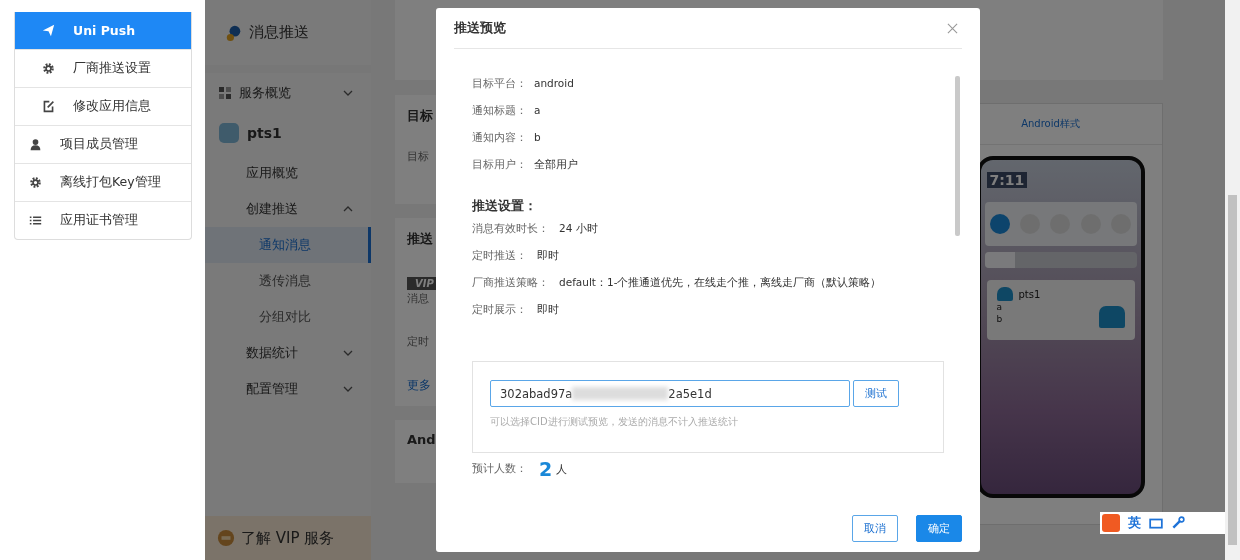  I want to click on setting-label: 消息有效时长：, so click(510, 228).